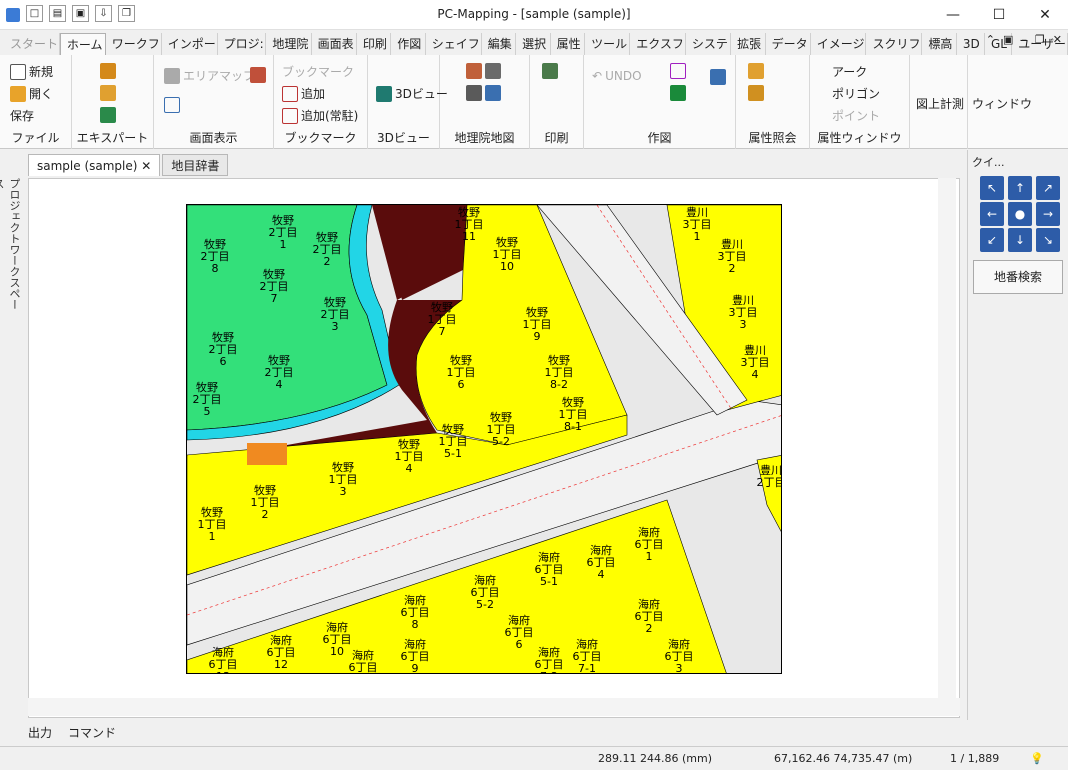  What do you see at coordinates (597, 76) in the screenshot?
I see `undo-icon: ↶` at bounding box center [597, 76].